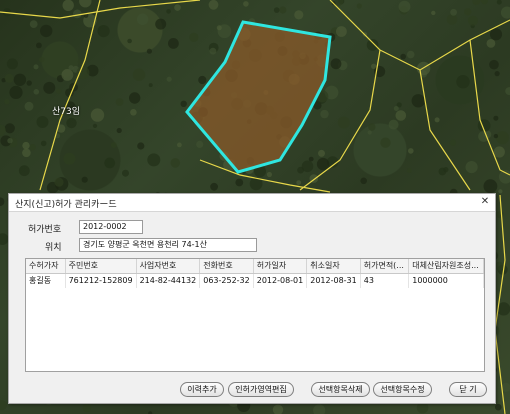 This screenshot has height=414, width=510. Describe the element at coordinates (101, 280) in the screenshot. I see `table-cell: 761212-152809` at that location.